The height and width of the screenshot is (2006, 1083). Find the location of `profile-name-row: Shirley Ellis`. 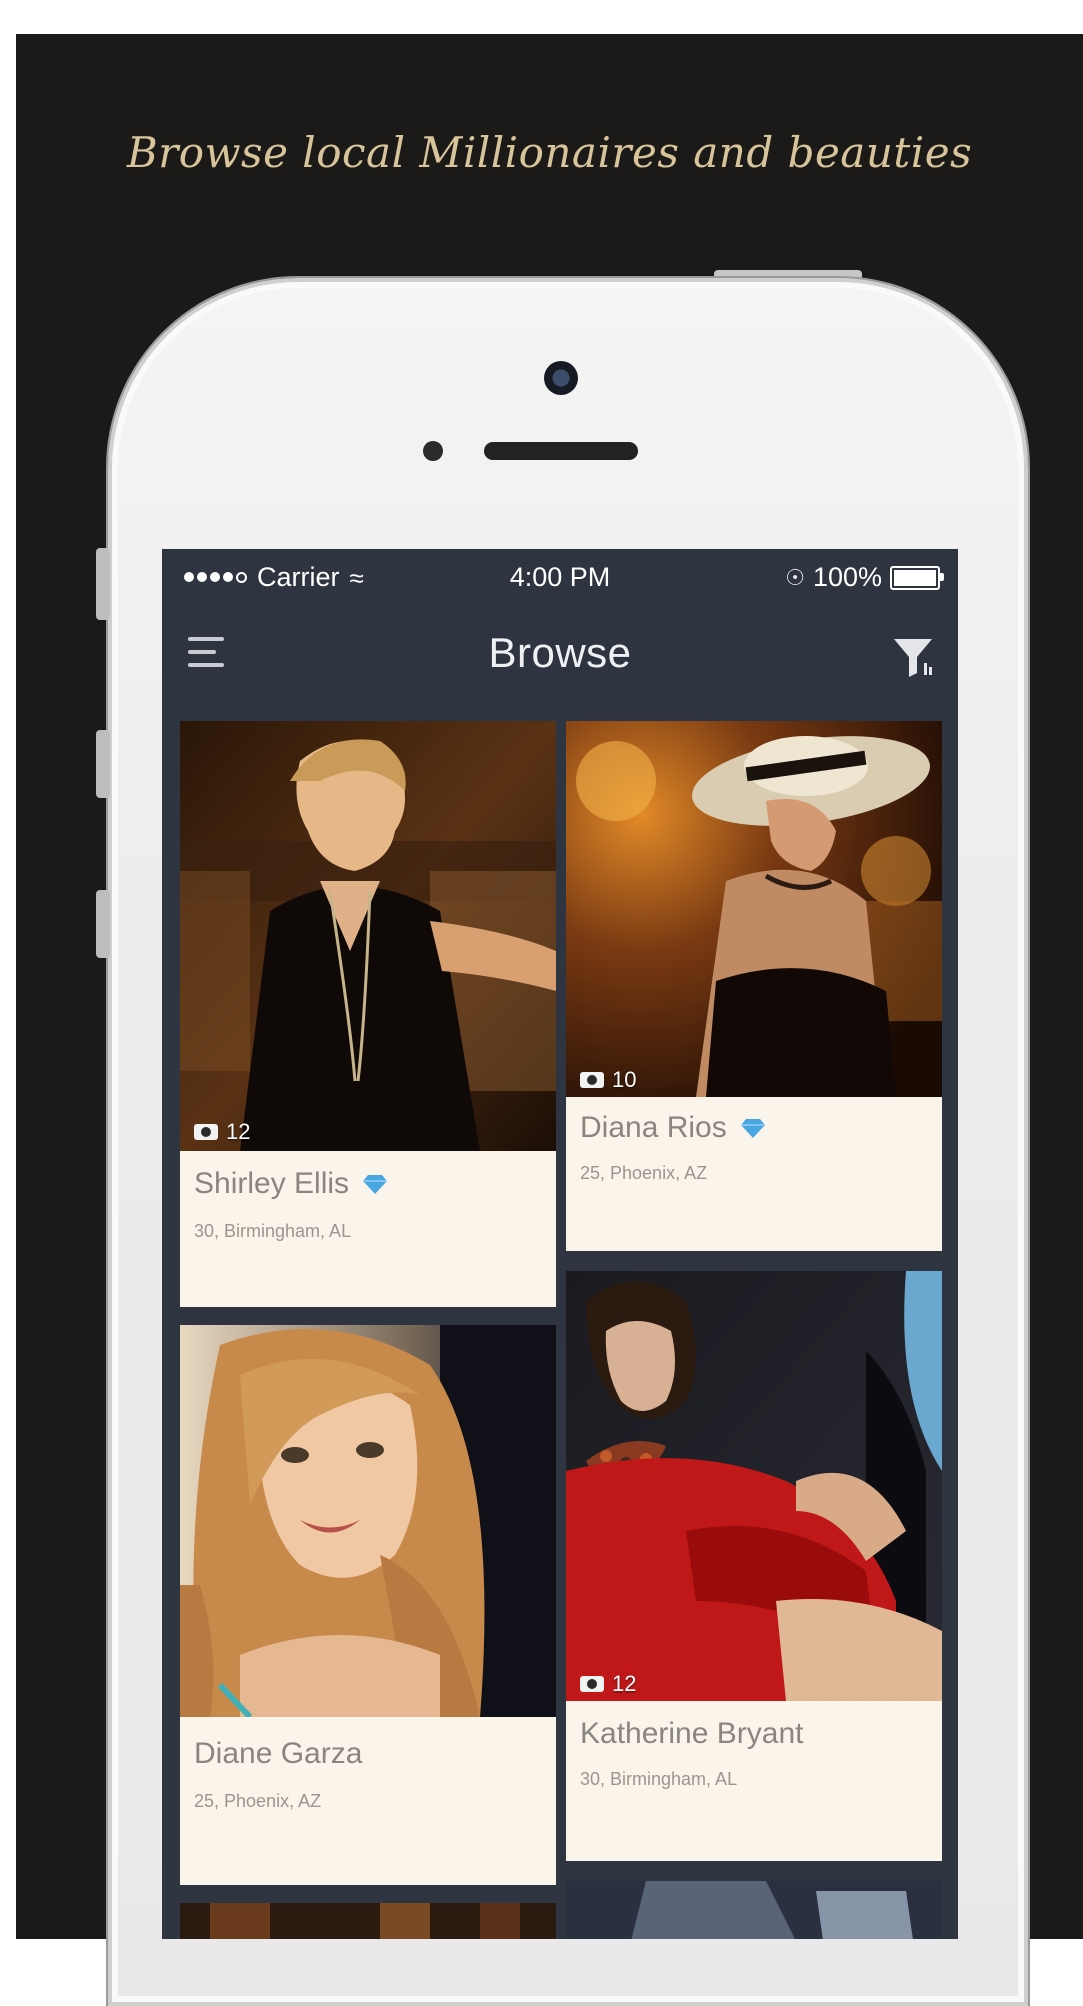

profile-name-row: Shirley Ellis is located at coordinates (291, 1184).